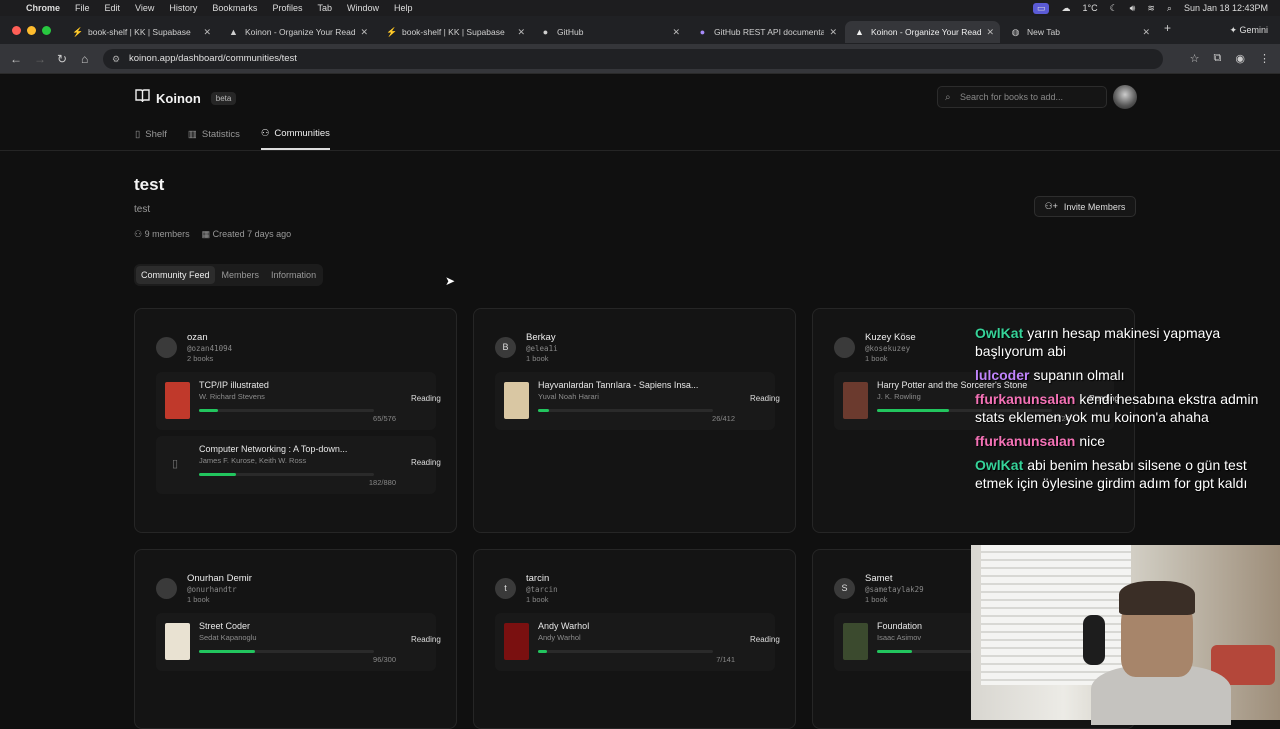  I want to click on chat-message: ffurkanunsalan nice, so click(1125, 441).